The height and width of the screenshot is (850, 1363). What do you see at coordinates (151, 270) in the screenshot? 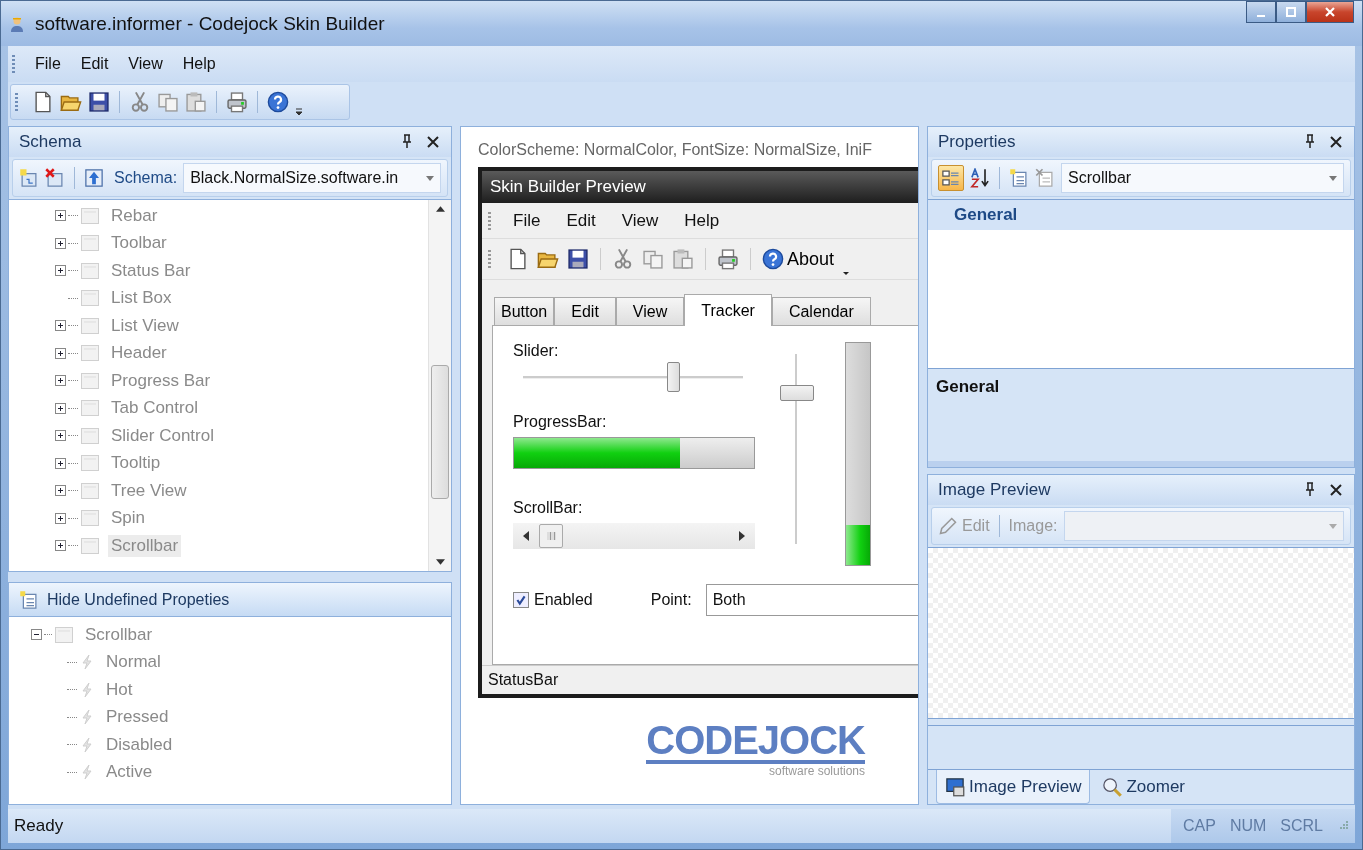
I see `tree-item: Status Bar` at bounding box center [151, 270].